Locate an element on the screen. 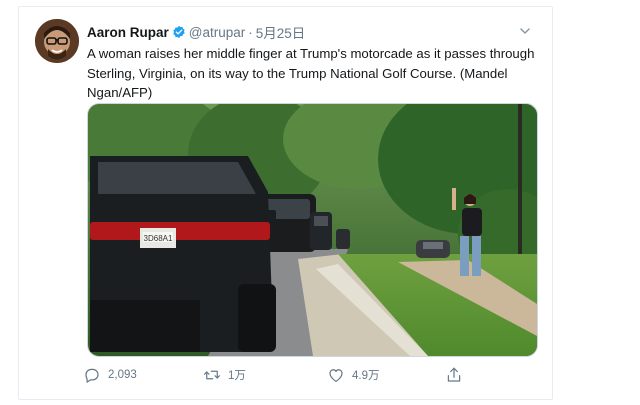  retweet-button: 1万 is located at coordinates (224, 375).